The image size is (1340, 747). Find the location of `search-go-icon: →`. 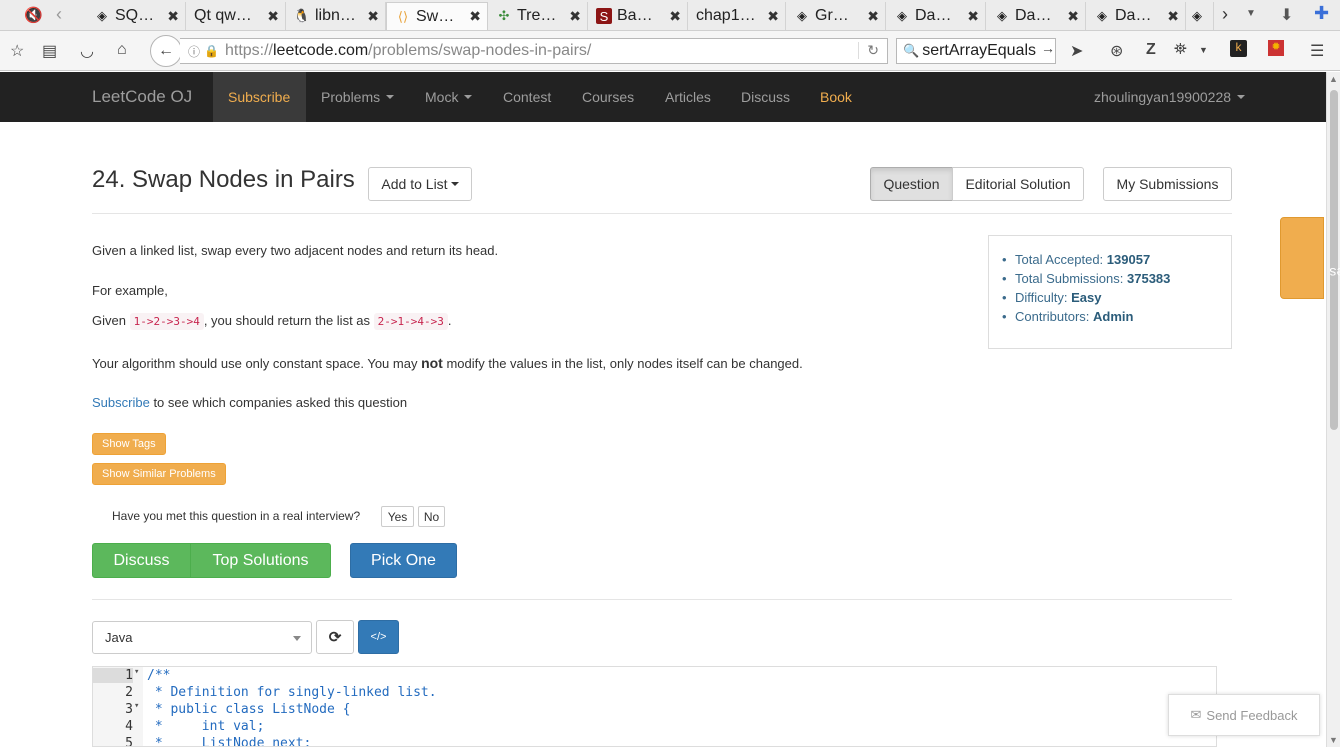

search-go-icon: → is located at coordinates (1048, 48).